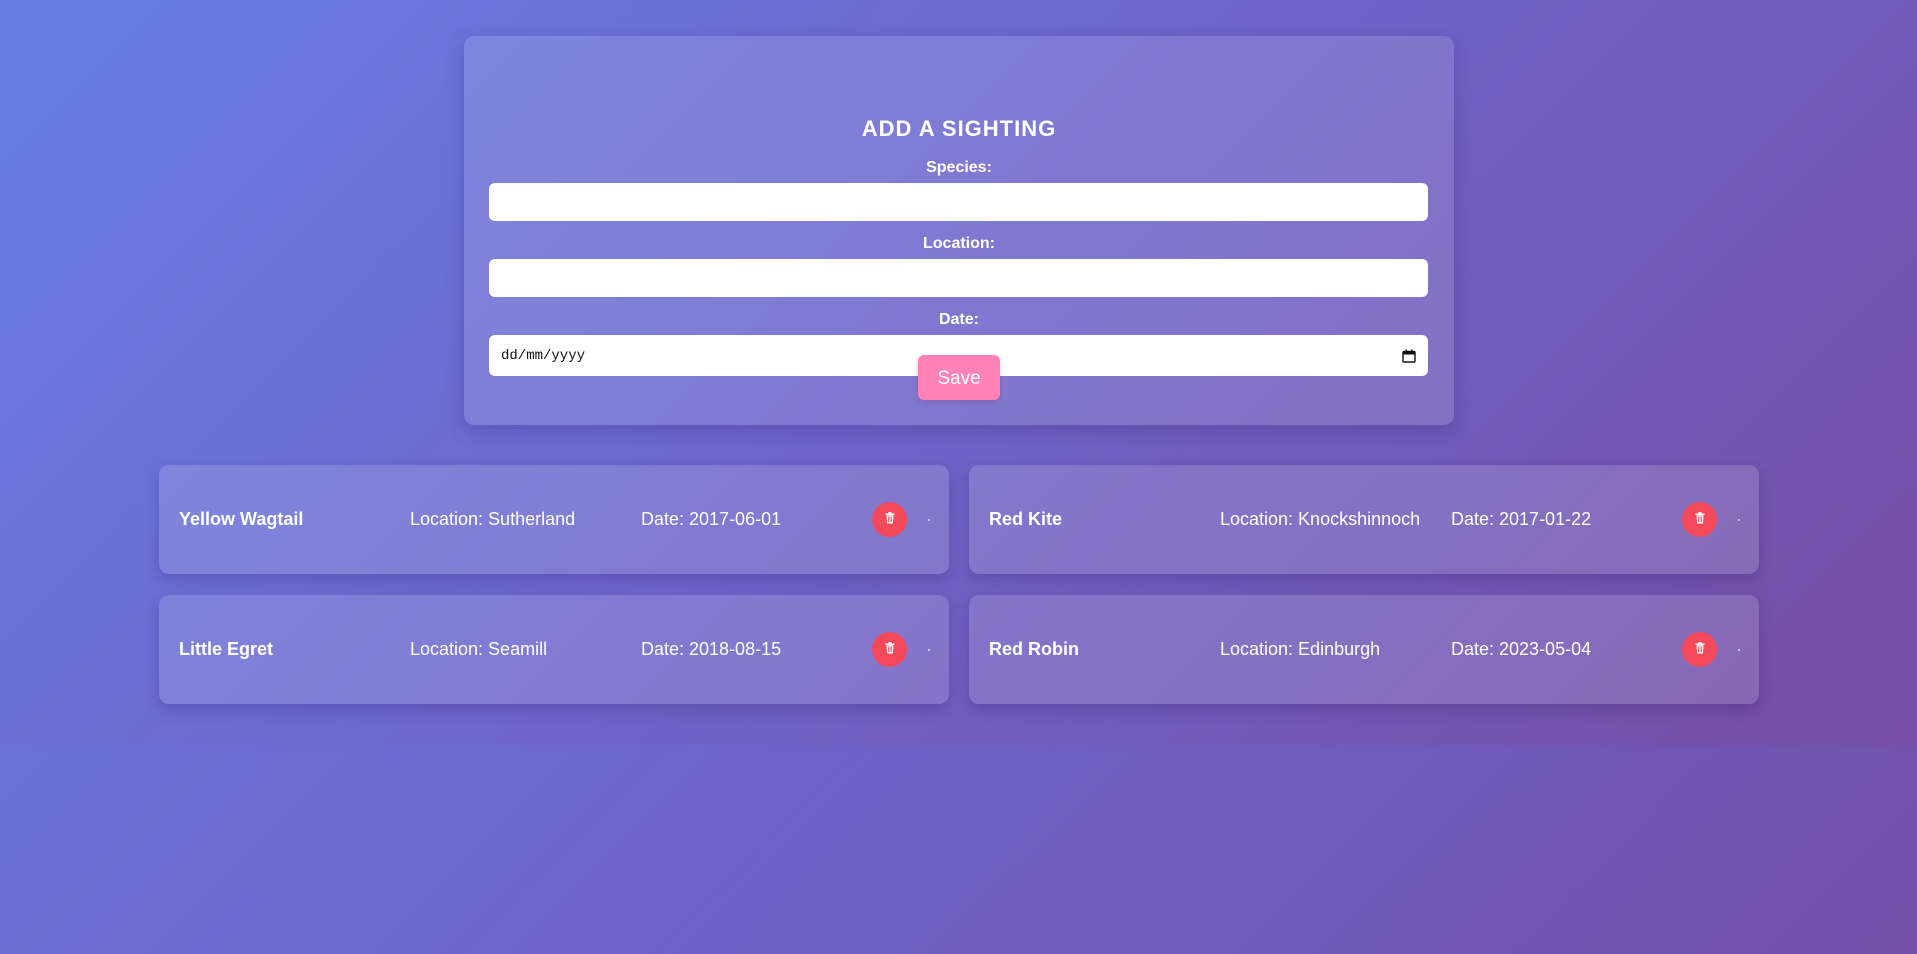 This screenshot has width=1917, height=954. Describe the element at coordinates (1521, 649) in the screenshot. I see `sighting-date: Date: 2023-05-04` at that location.